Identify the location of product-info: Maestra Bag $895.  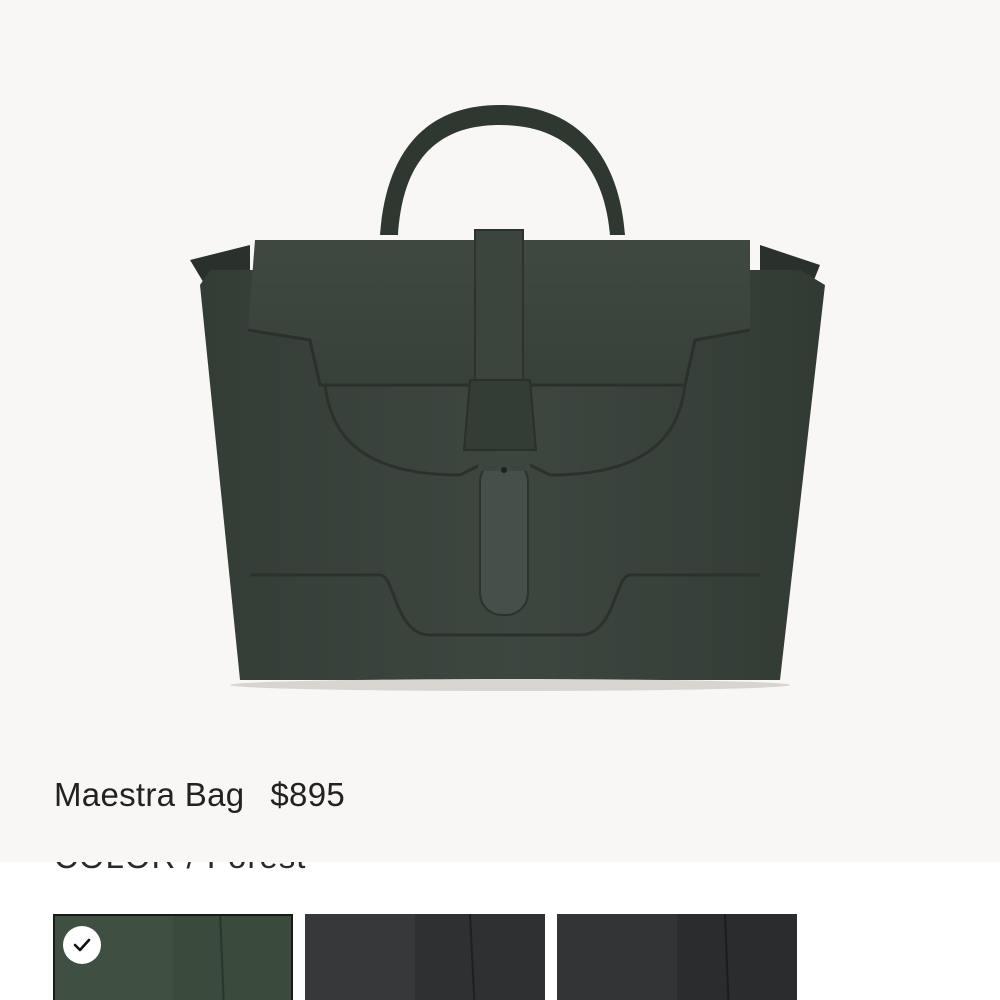
(199, 795).